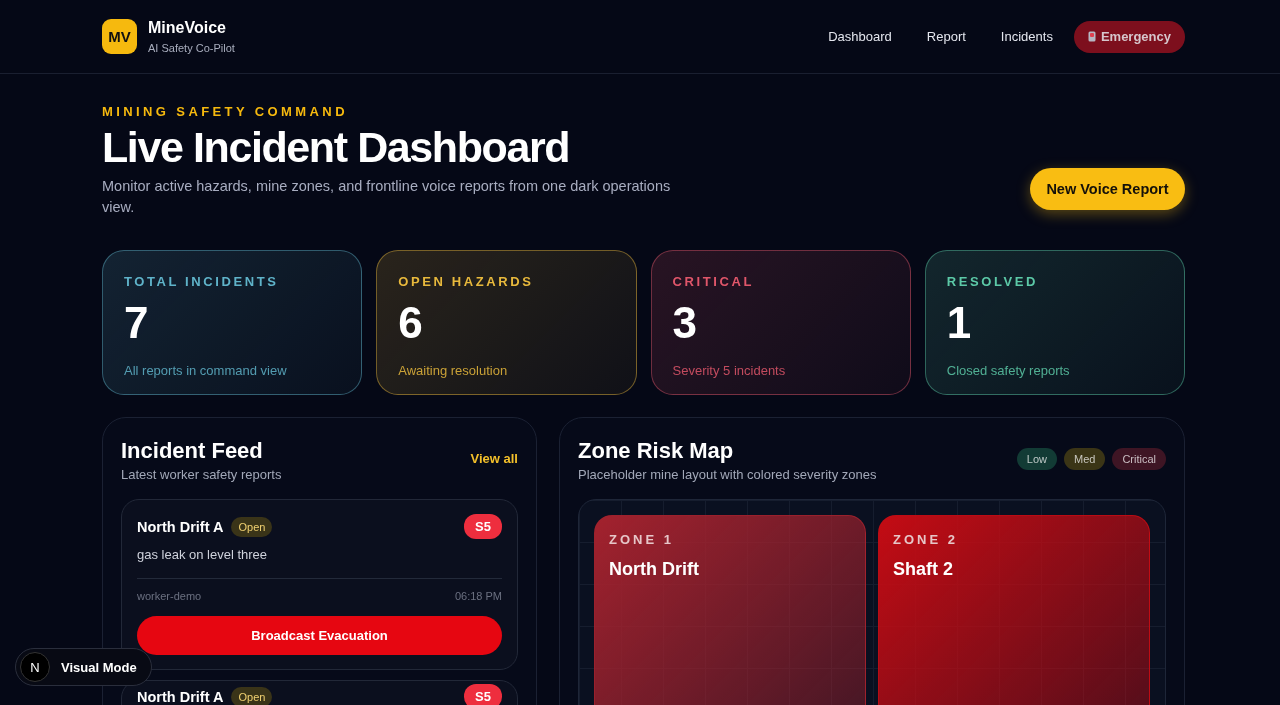 The height and width of the screenshot is (705, 1280). What do you see at coordinates (993, 282) in the screenshot?
I see `stat-label: RESOLVED` at bounding box center [993, 282].